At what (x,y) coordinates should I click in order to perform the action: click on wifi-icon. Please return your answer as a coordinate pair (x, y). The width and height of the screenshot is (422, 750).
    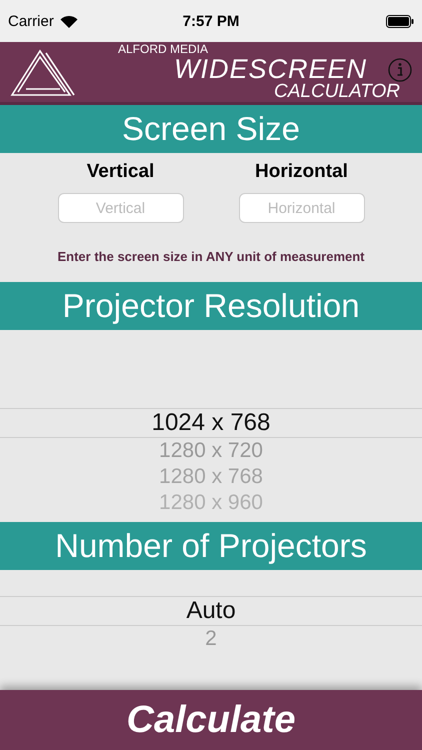
    Looking at the image, I should click on (69, 21).